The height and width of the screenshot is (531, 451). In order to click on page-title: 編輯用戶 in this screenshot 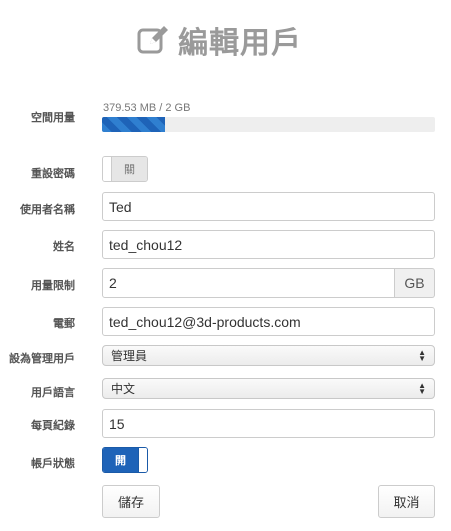, I will do `click(219, 40)`.